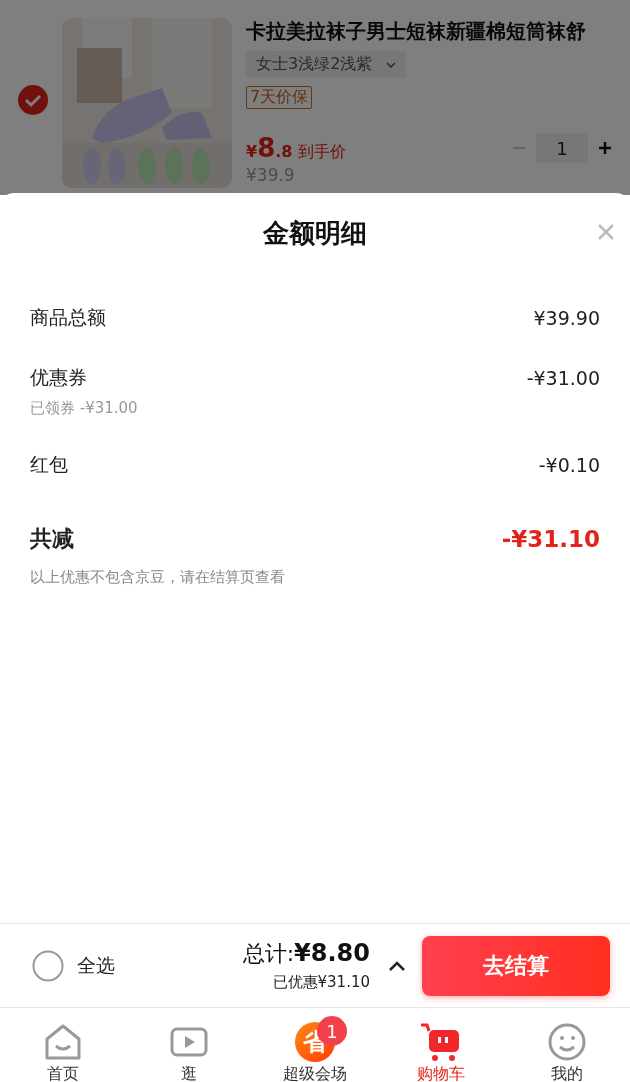 The height and width of the screenshot is (1082, 630). I want to click on product-title: 卡拉美拉袜子男士短袜新疆棉短筒袜舒, so click(416, 31).